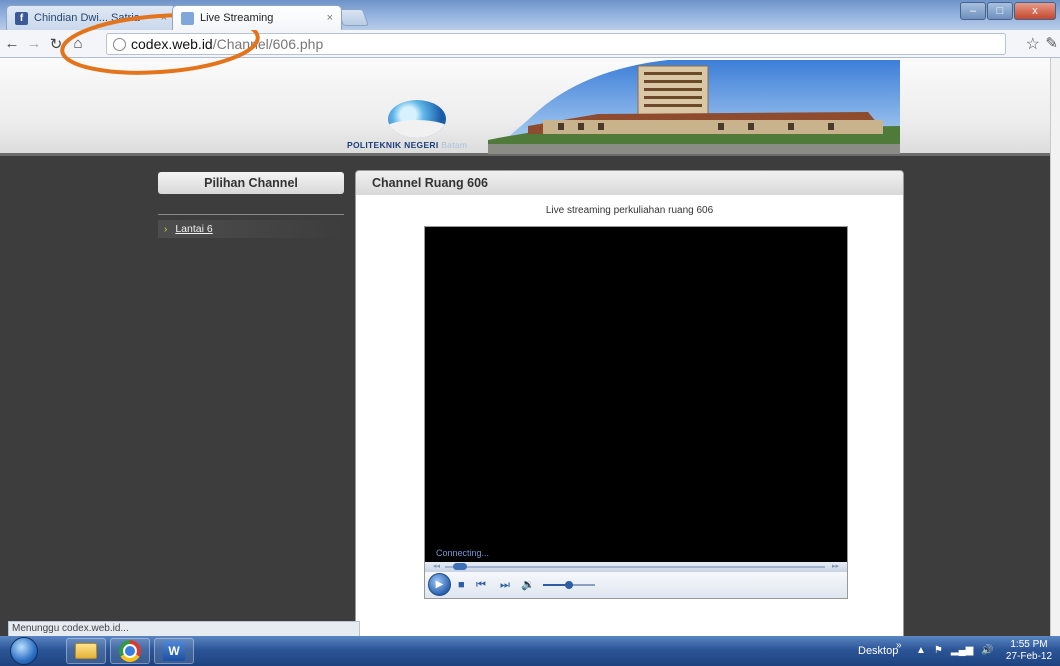 This screenshot has height=666, width=1060. I want to click on site-header: POLITEKNIK NEGERI Batam, so click(525, 107).